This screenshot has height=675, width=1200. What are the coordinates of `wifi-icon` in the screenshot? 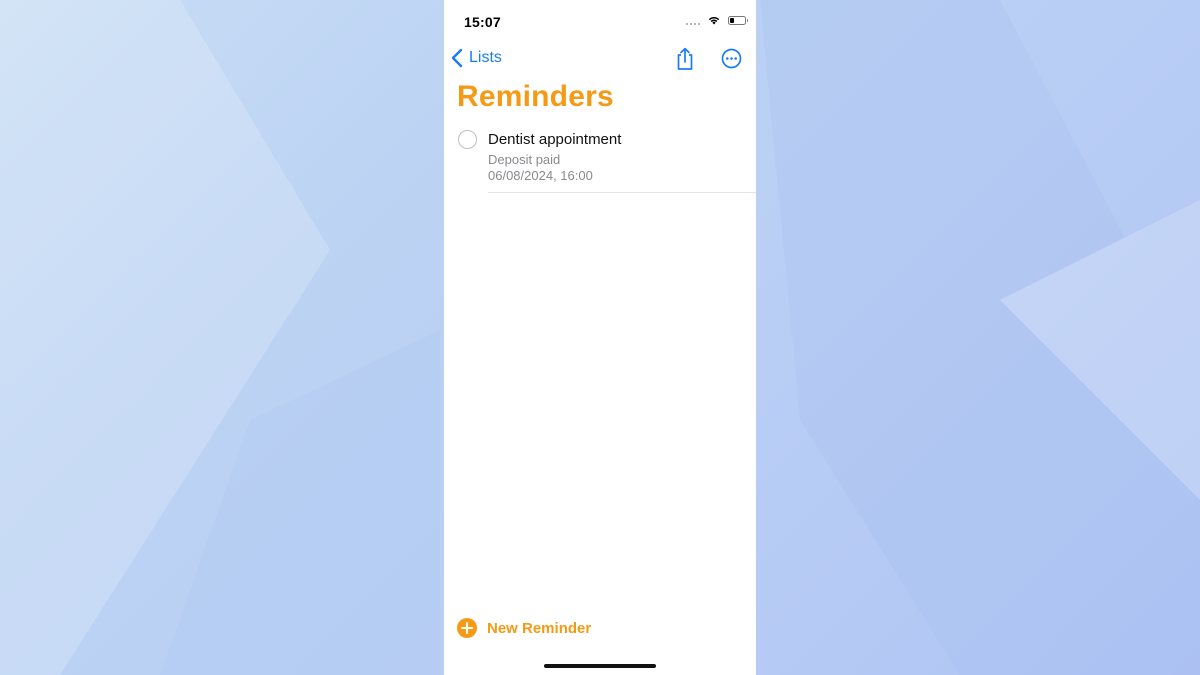 It's located at (714, 20).